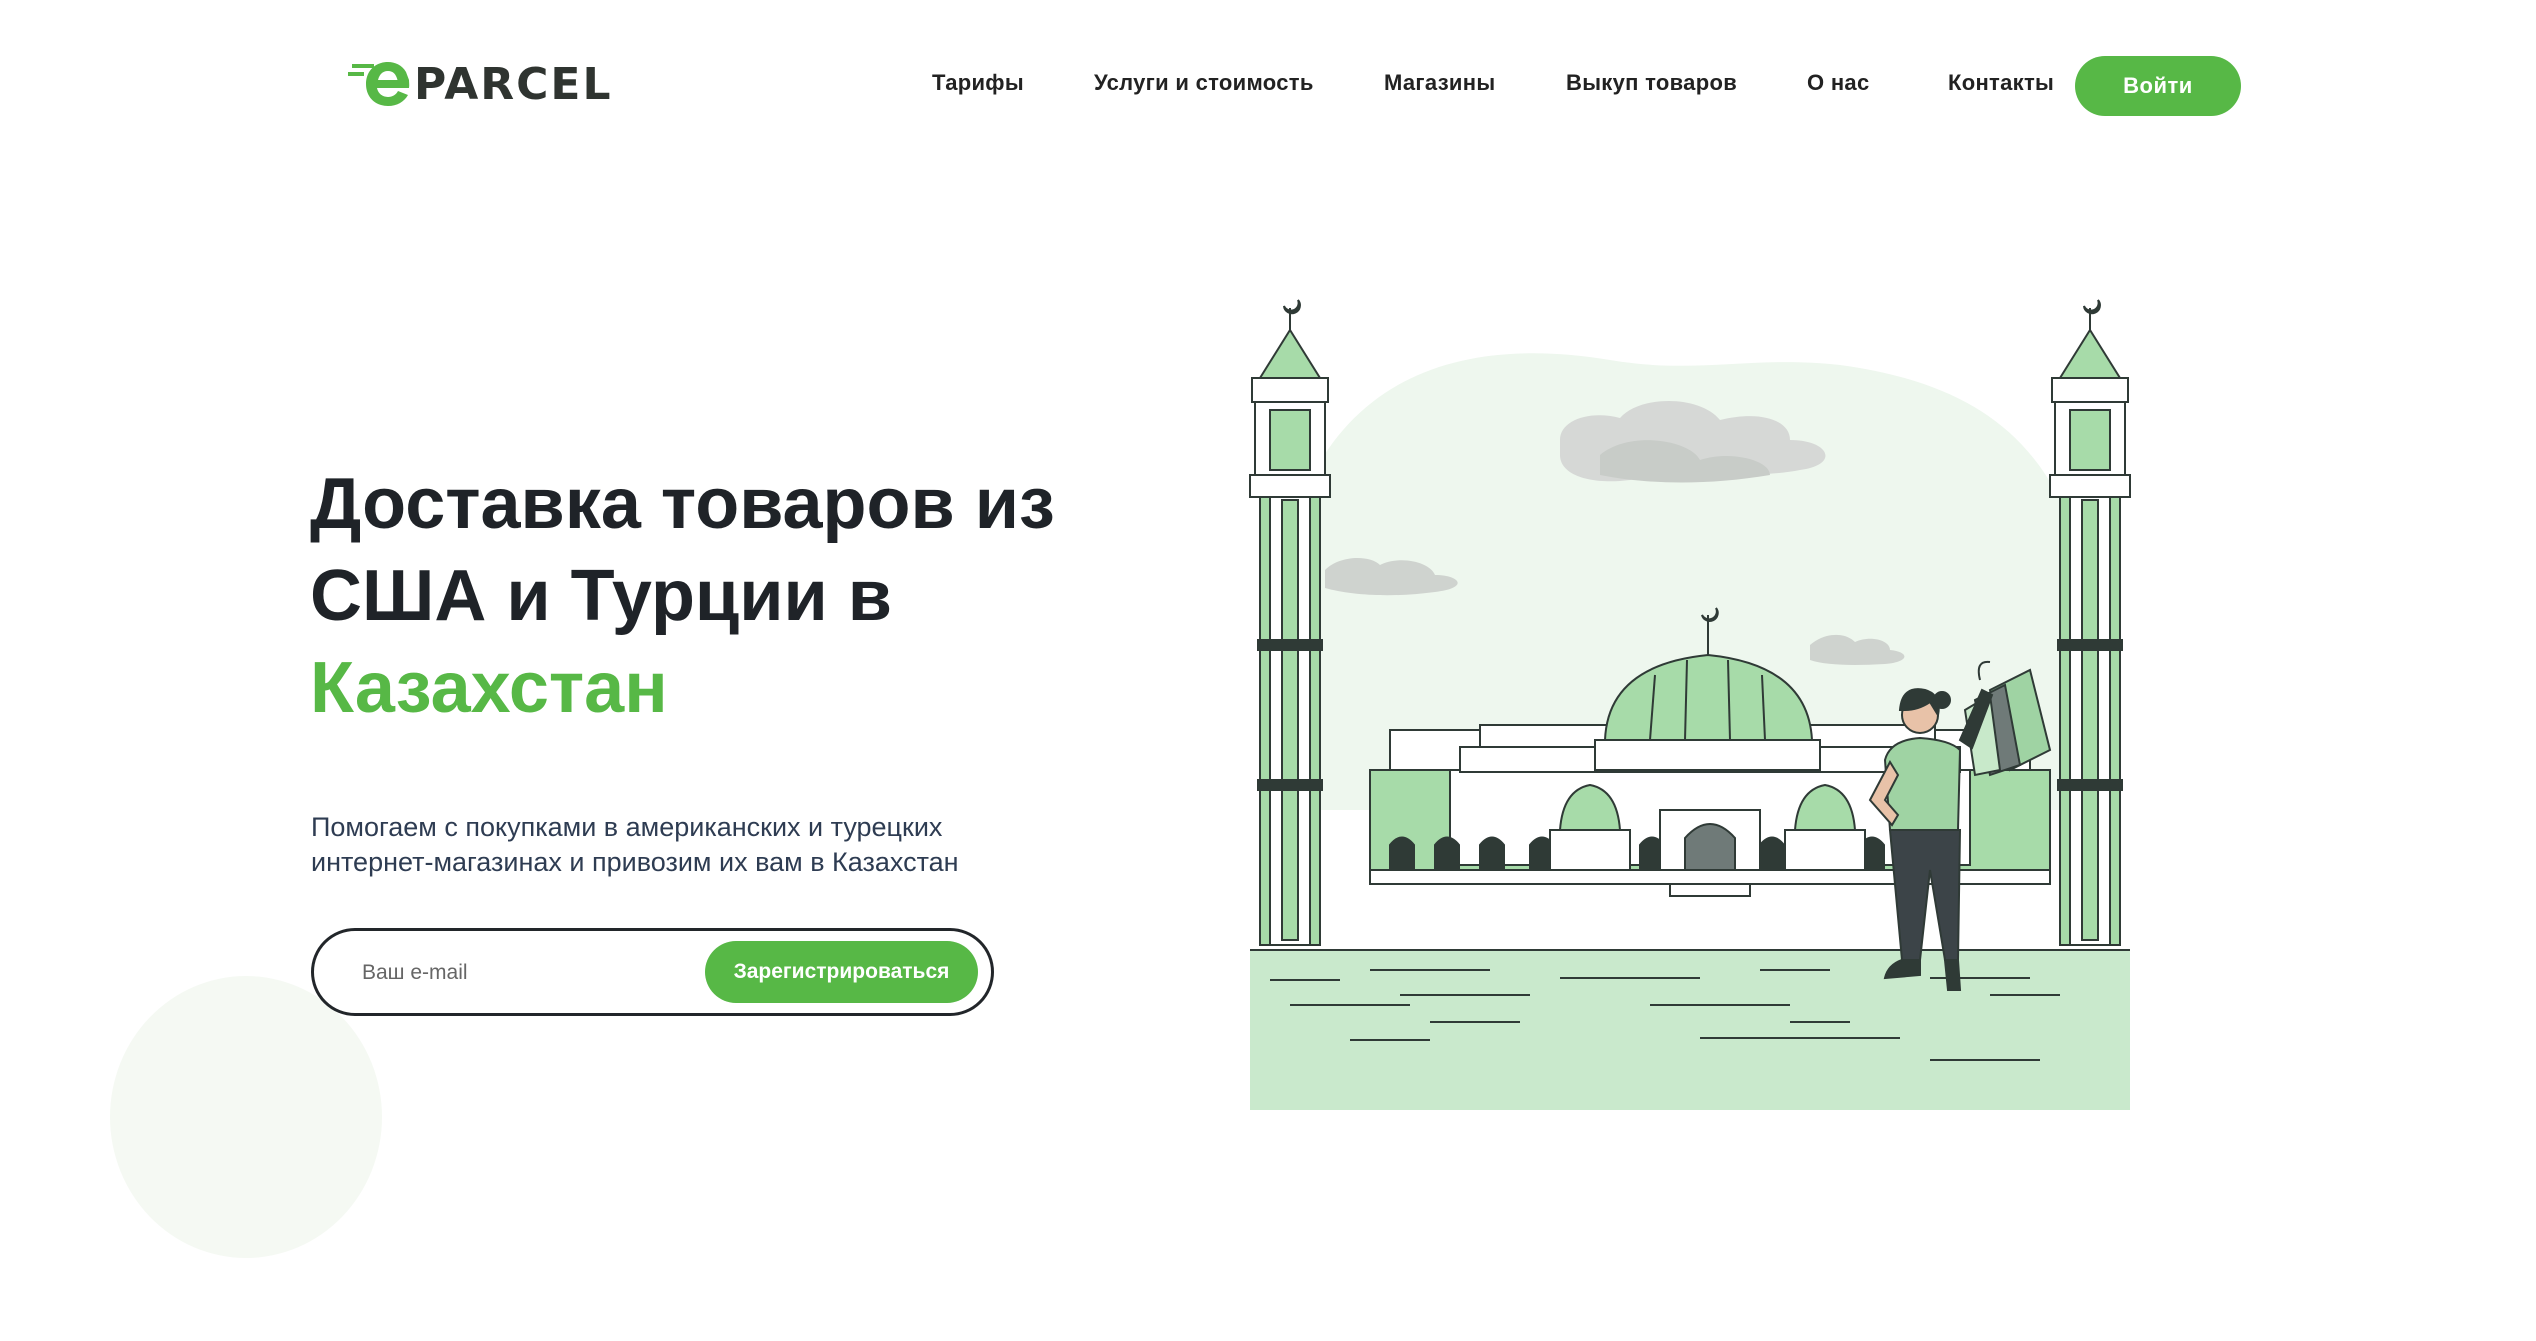  I want to click on signup-button: Зарегистрироваться, so click(841, 972).